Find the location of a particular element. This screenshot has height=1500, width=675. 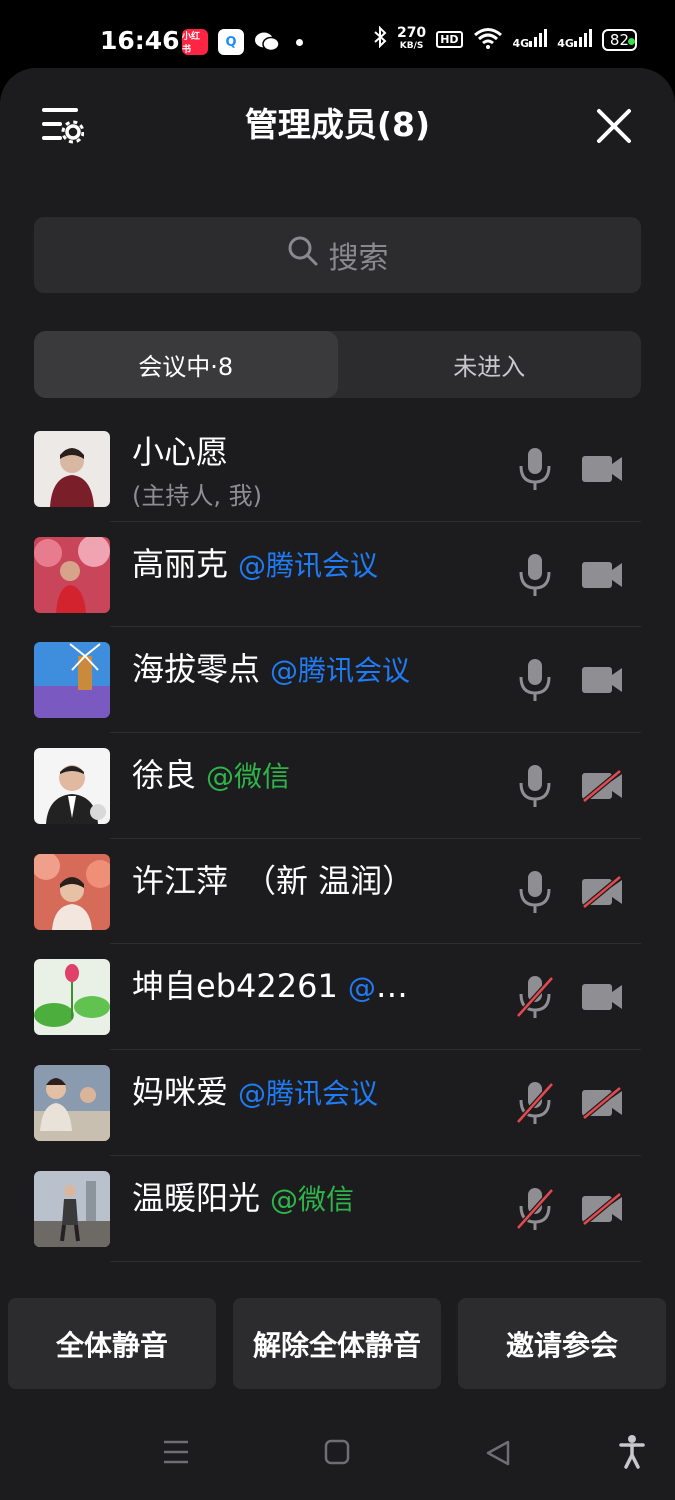

search-input: 搜索 is located at coordinates (337, 255).